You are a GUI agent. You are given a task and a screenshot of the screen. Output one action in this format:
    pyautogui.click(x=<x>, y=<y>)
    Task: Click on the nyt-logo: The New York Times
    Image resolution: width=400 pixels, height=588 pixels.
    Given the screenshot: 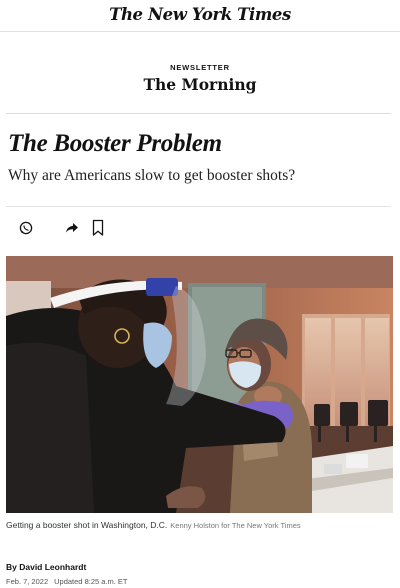 What is the action you would take?
    pyautogui.click(x=200, y=14)
    